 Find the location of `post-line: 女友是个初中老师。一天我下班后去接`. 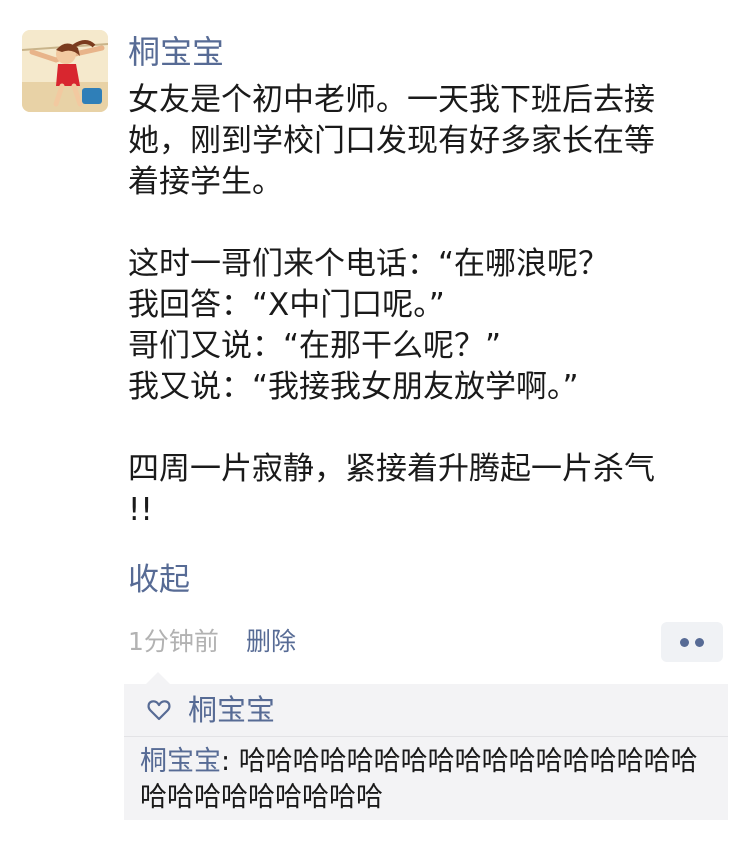

post-line: 女友是个初中老师。一天我下班后去接 is located at coordinates (391, 100).